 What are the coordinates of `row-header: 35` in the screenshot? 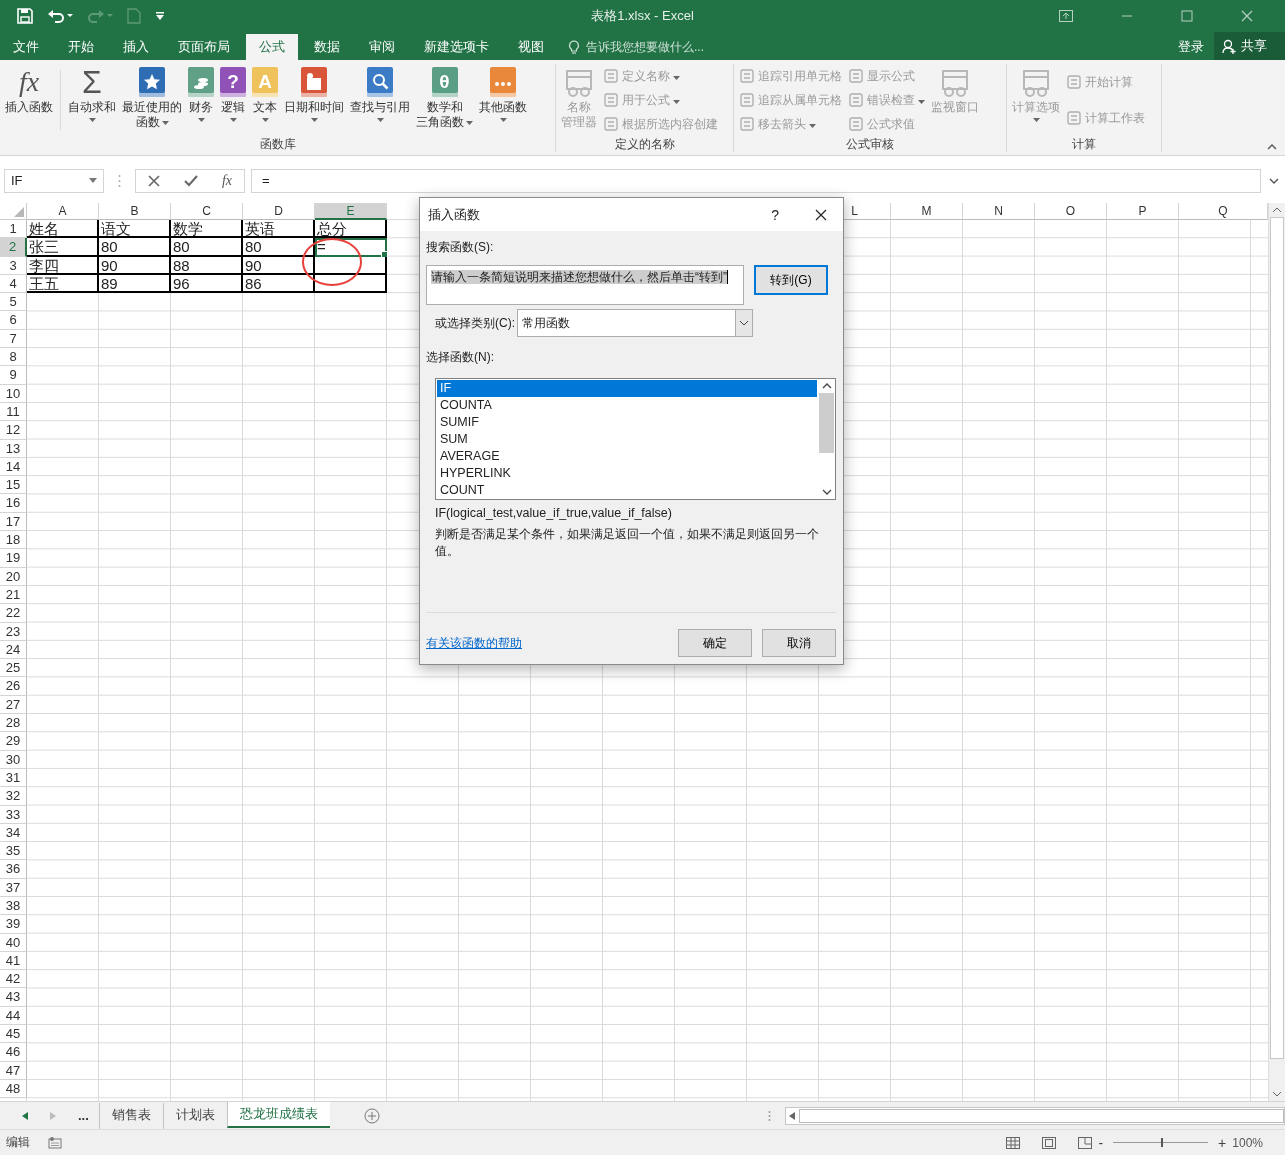 It's located at (13, 851).